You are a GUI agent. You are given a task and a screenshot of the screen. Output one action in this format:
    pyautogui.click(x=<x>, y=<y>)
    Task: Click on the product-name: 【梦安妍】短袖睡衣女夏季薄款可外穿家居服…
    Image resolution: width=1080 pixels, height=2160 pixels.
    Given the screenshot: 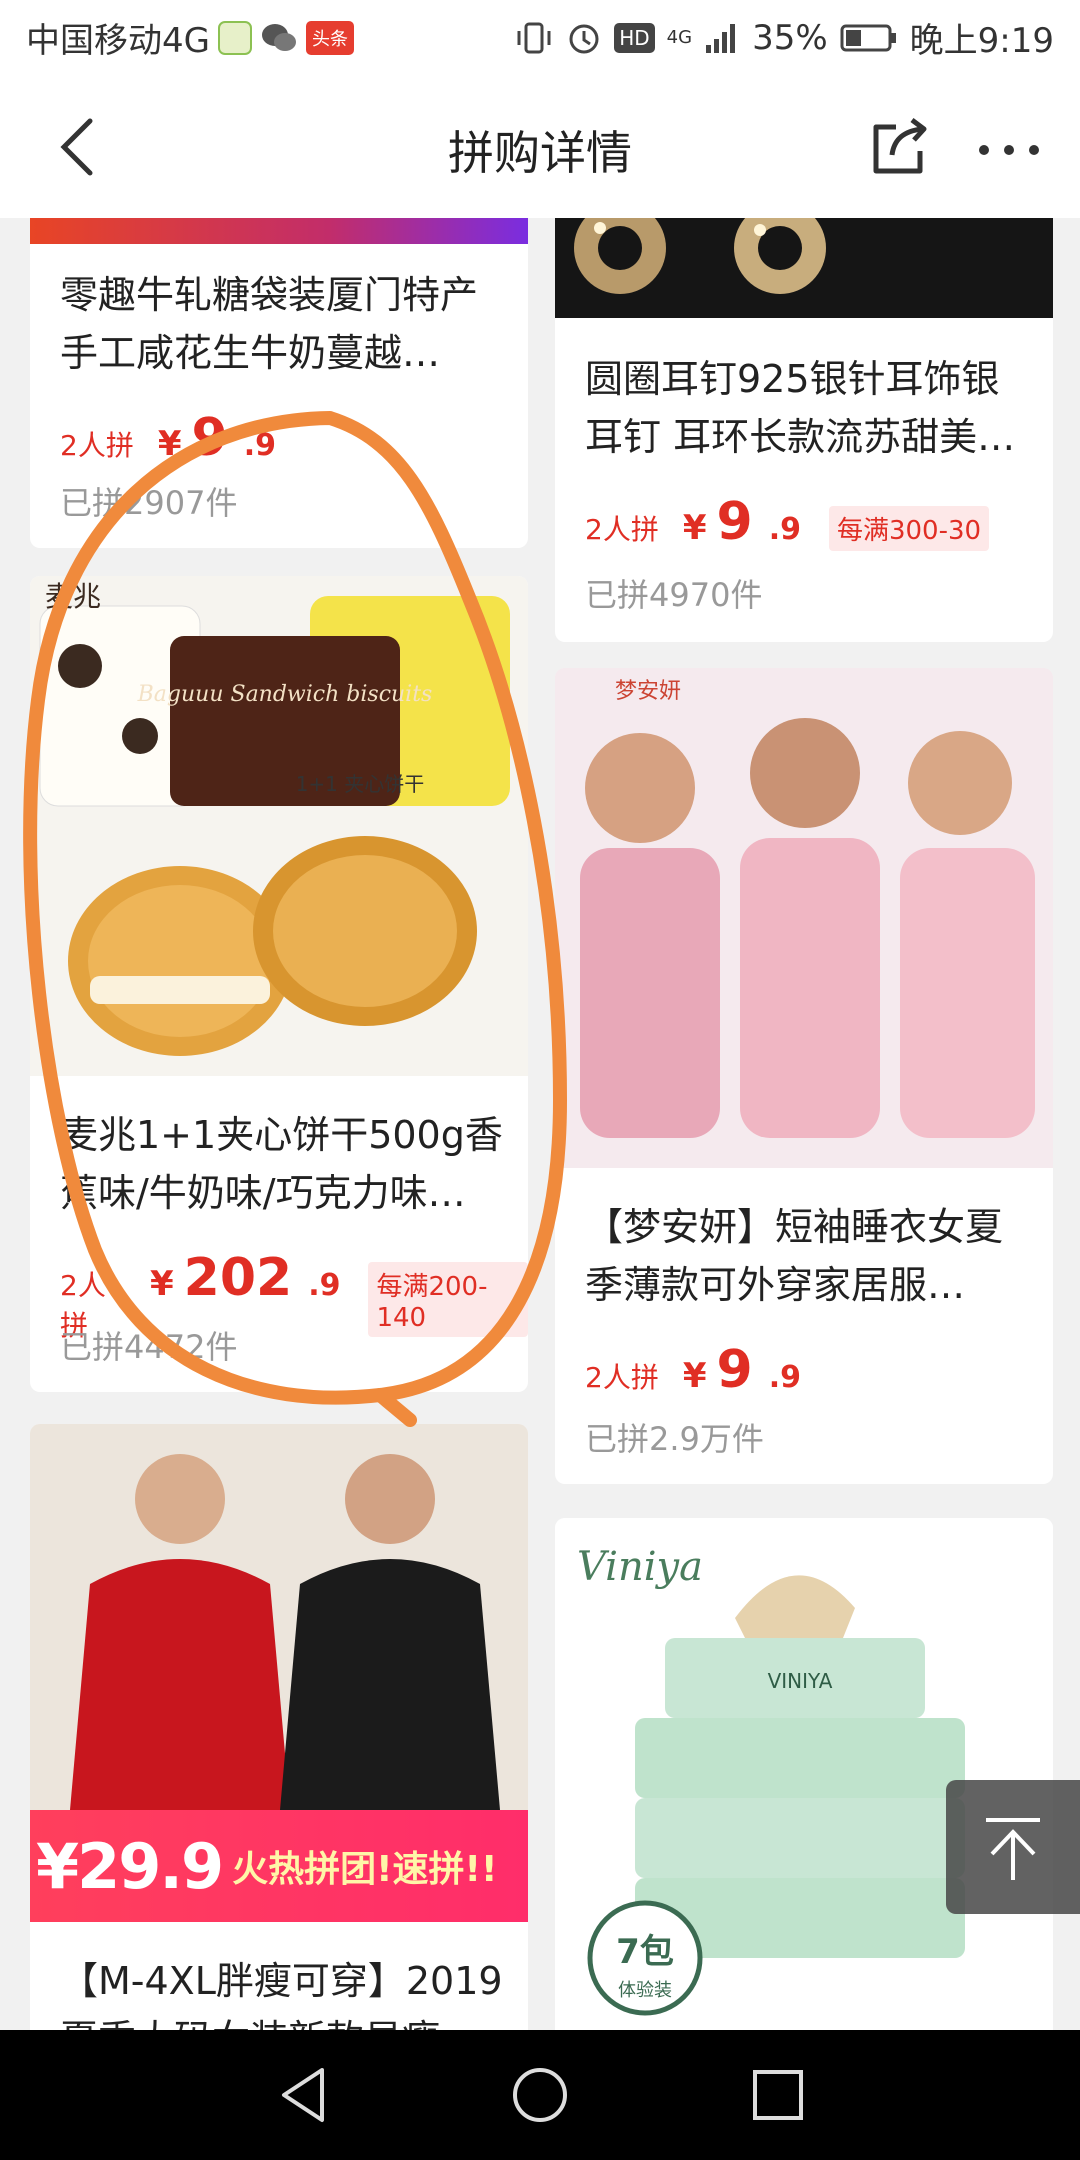 What is the action you would take?
    pyautogui.click(x=794, y=1256)
    